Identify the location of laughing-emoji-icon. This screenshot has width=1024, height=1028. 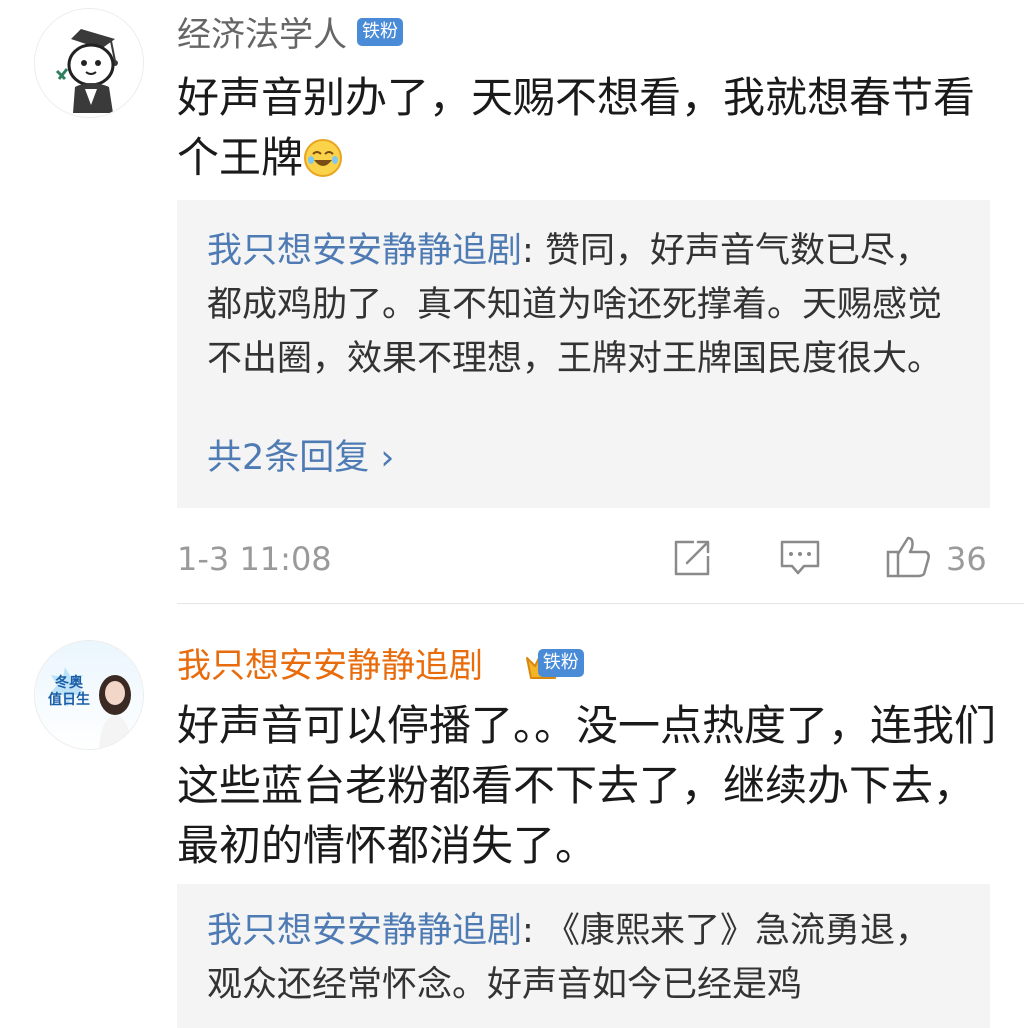
(323, 155).